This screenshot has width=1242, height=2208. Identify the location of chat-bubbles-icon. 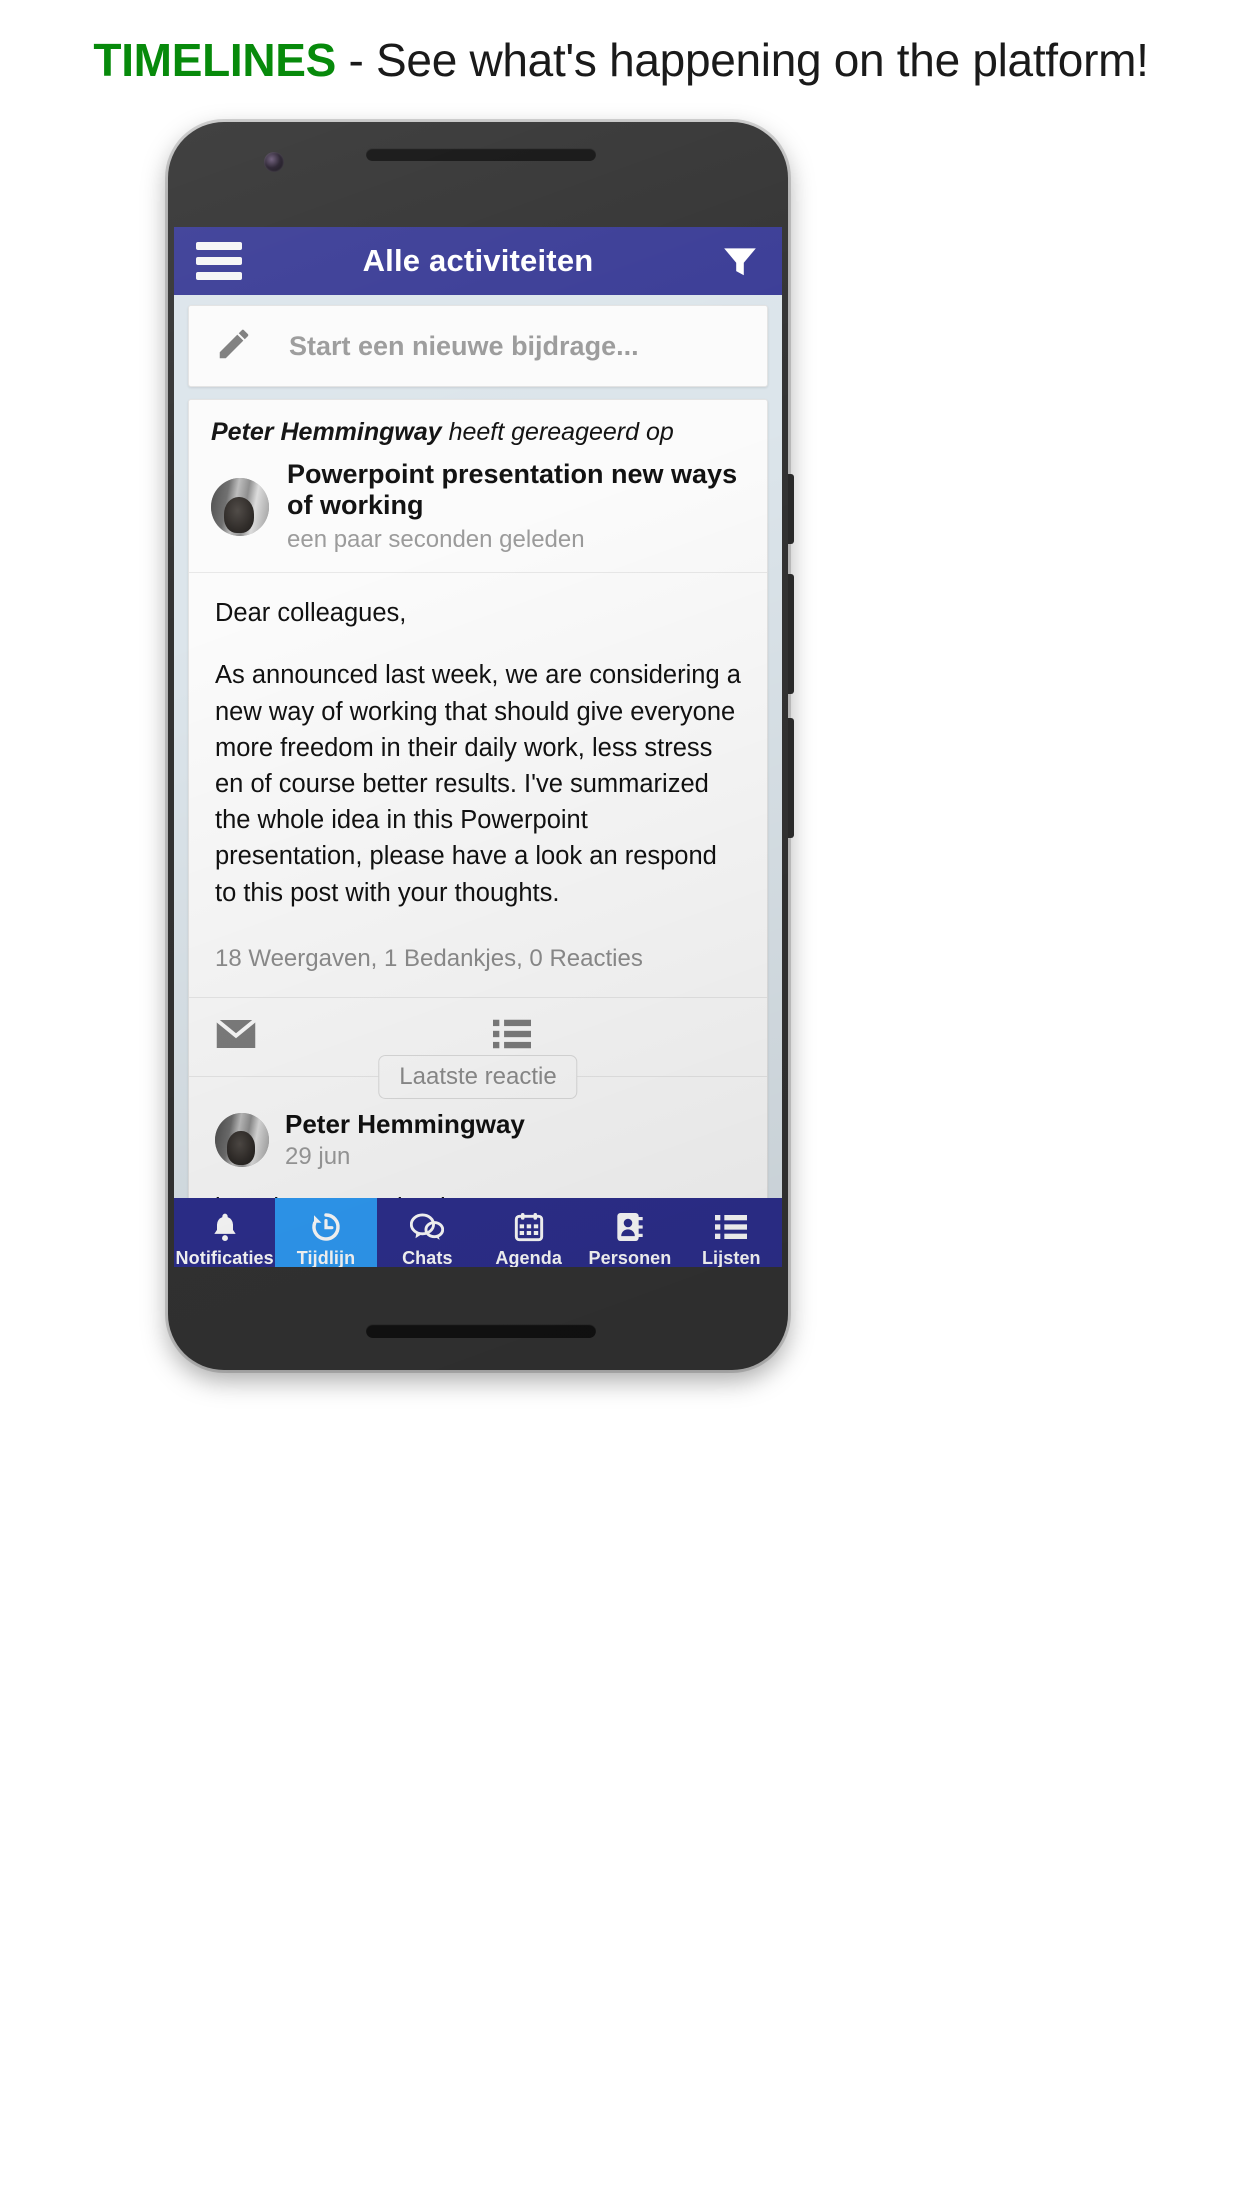
(427, 1227).